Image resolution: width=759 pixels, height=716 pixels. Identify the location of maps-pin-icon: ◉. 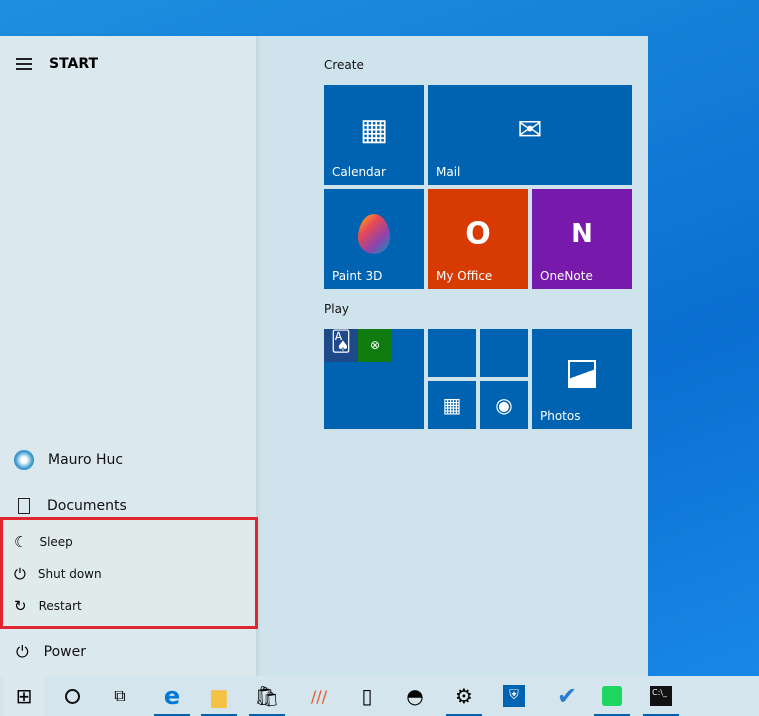
(504, 405).